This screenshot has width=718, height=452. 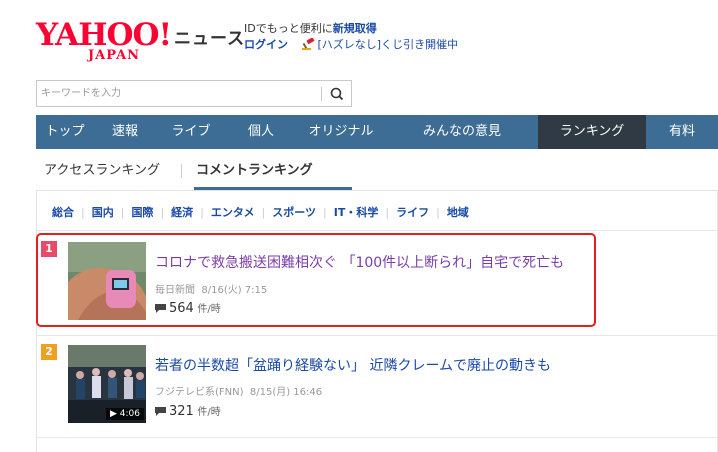 I want to click on auction-hammer-icon, so click(x=307, y=44).